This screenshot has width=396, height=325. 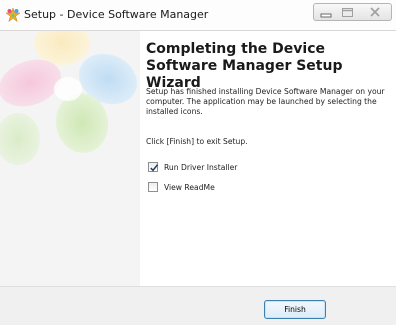 I want to click on title-bar: Setup - Device Software Manager, so click(x=198, y=15).